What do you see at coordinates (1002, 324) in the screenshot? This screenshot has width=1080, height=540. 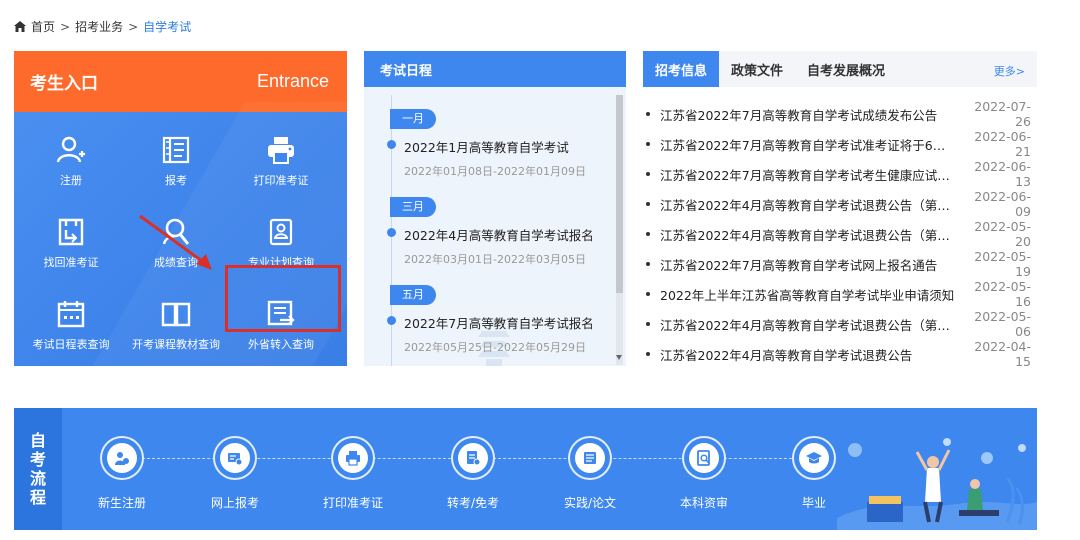 I see `news-date: 2022-05-06` at bounding box center [1002, 324].